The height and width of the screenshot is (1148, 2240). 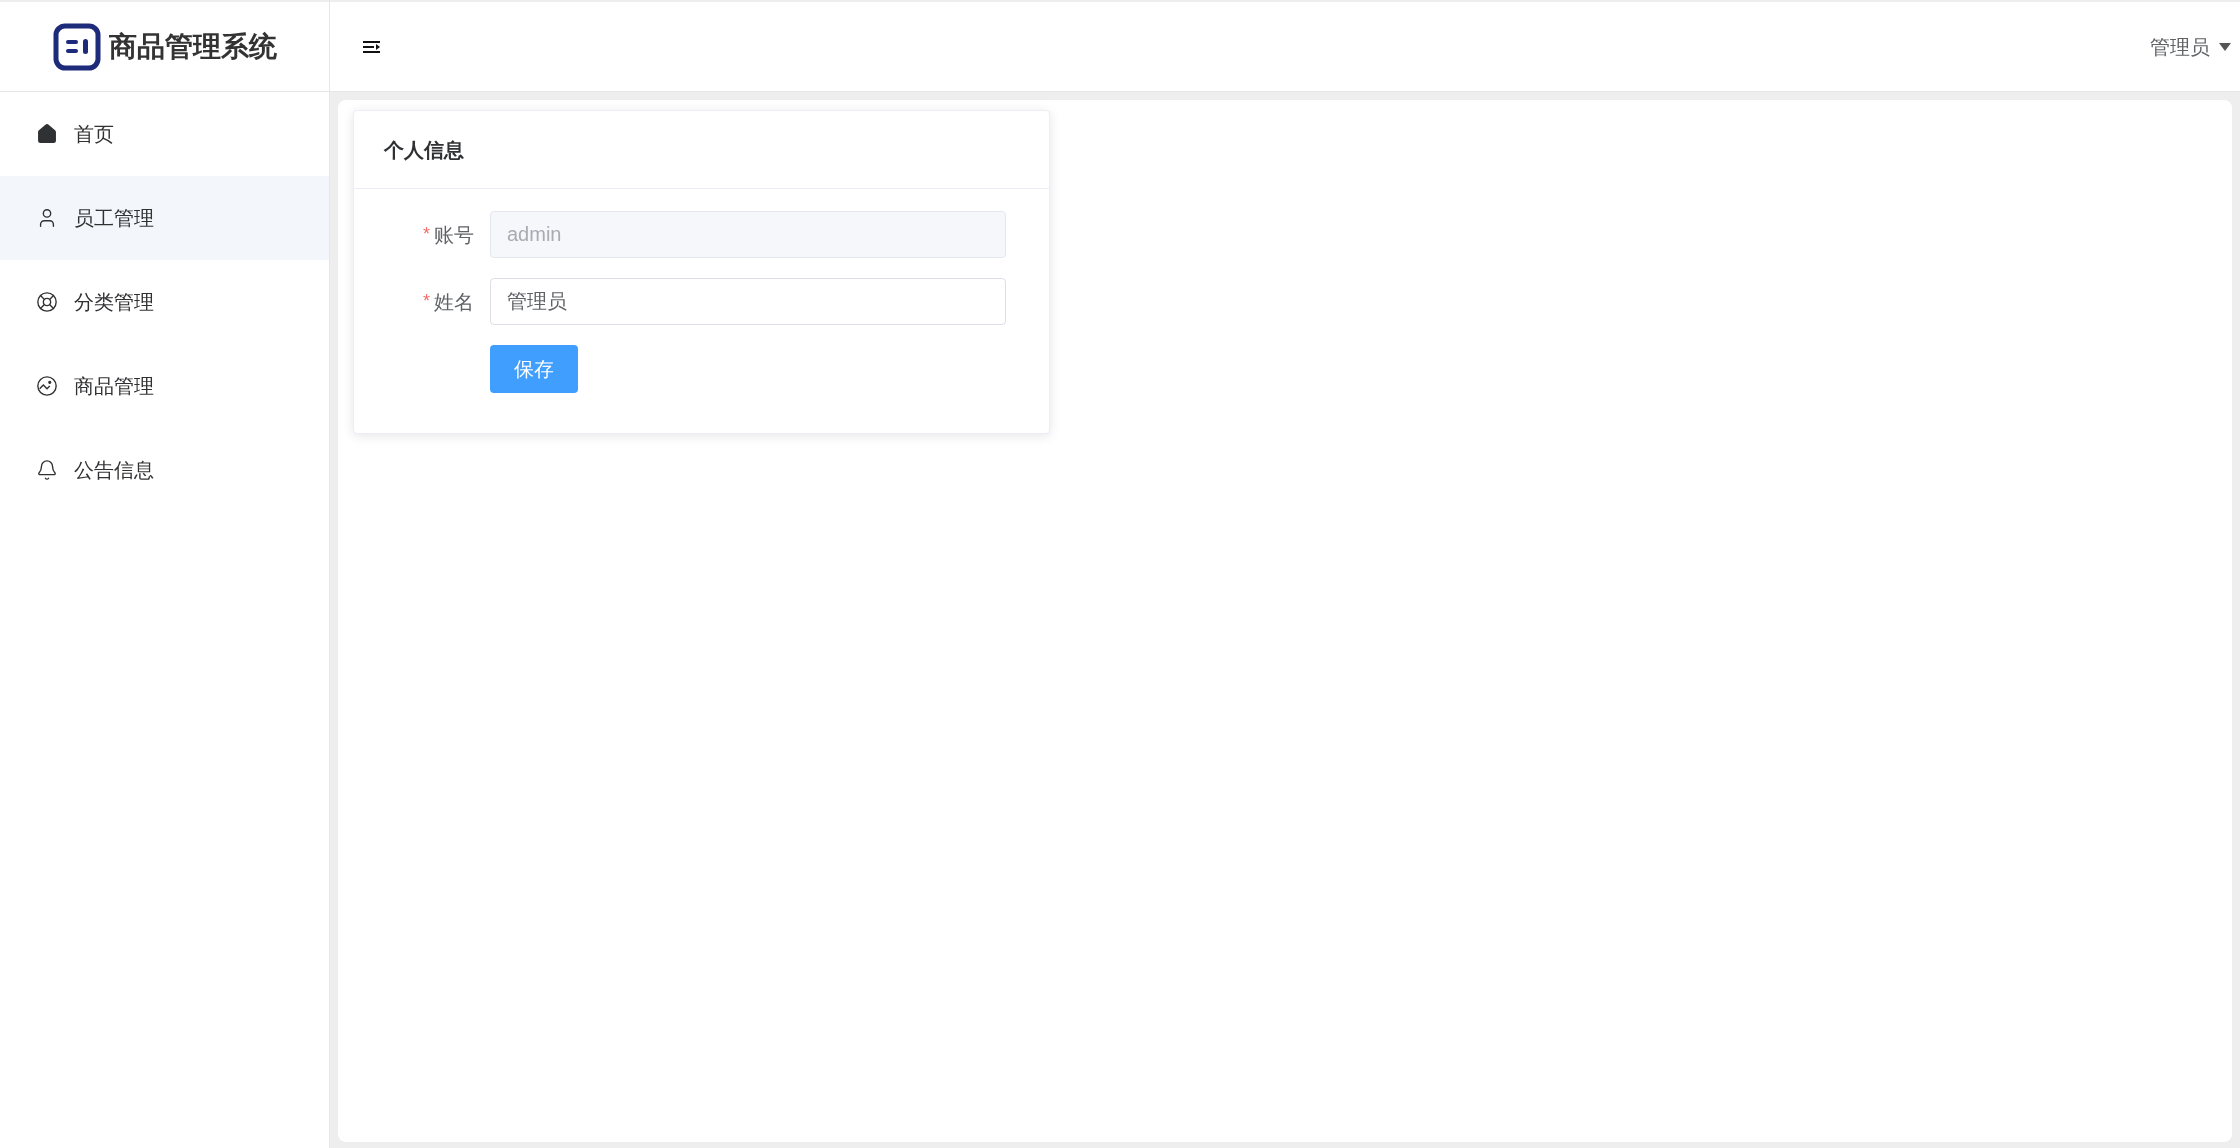 I want to click on wave-circle-icon, so click(x=47, y=386).